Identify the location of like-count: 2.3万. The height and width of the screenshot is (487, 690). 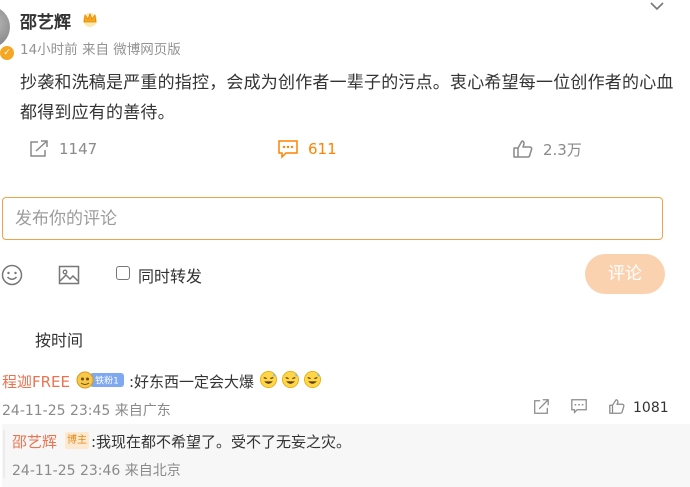
(562, 149).